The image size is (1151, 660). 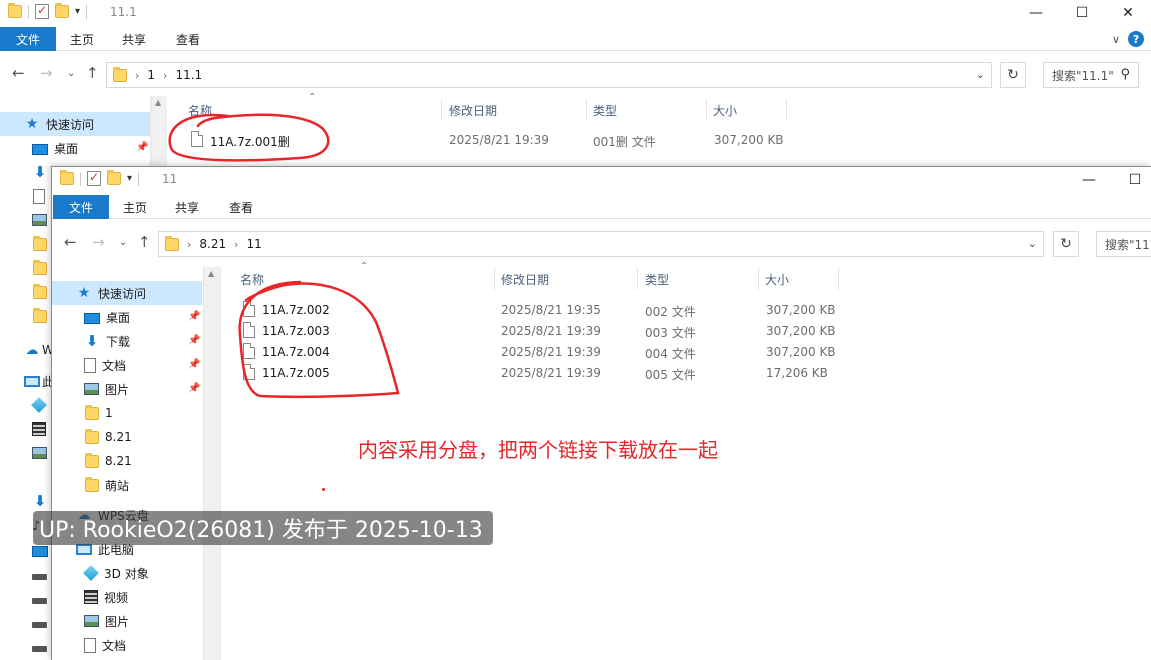 What do you see at coordinates (23, 405) in the screenshot?
I see `sidebar-item-3d-objects` at bounding box center [23, 405].